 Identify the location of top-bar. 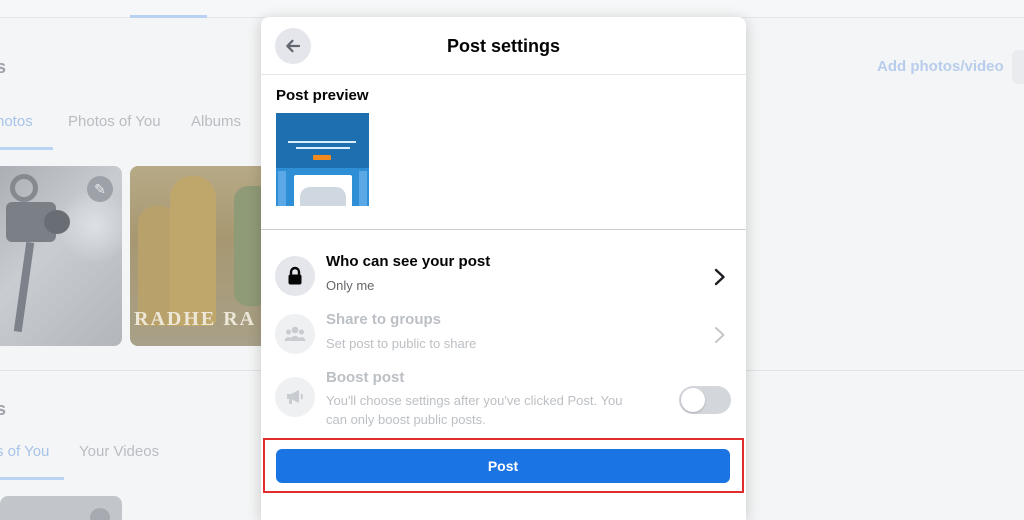
(512, 9).